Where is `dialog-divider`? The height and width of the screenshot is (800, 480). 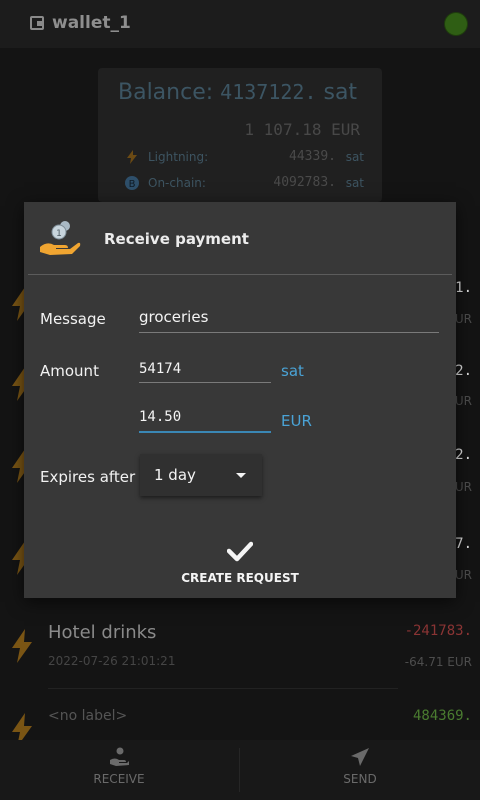 dialog-divider is located at coordinates (240, 274).